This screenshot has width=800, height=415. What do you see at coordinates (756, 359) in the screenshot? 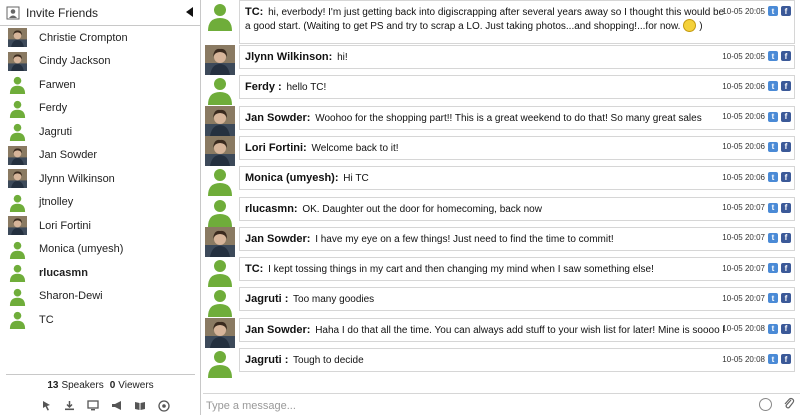
I see `message-meta: 10-05 20:08 t f` at bounding box center [756, 359].